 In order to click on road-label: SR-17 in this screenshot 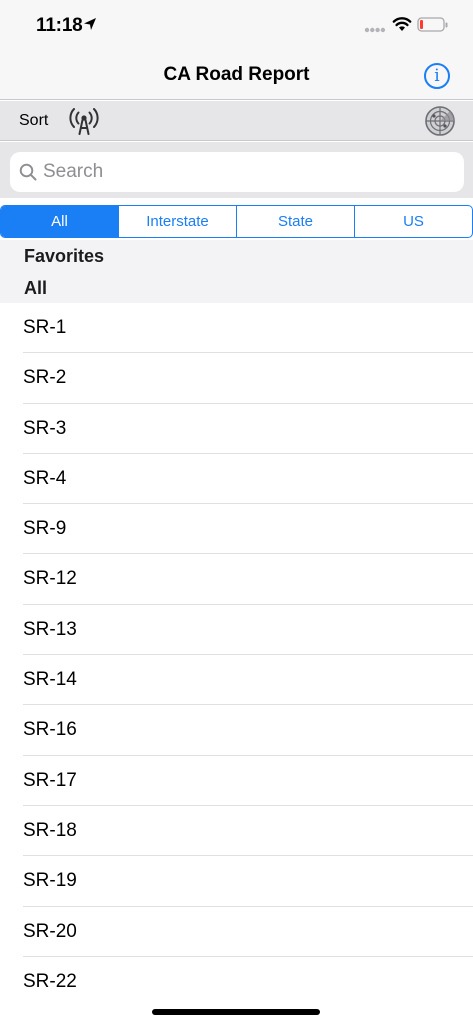, I will do `click(50, 780)`.